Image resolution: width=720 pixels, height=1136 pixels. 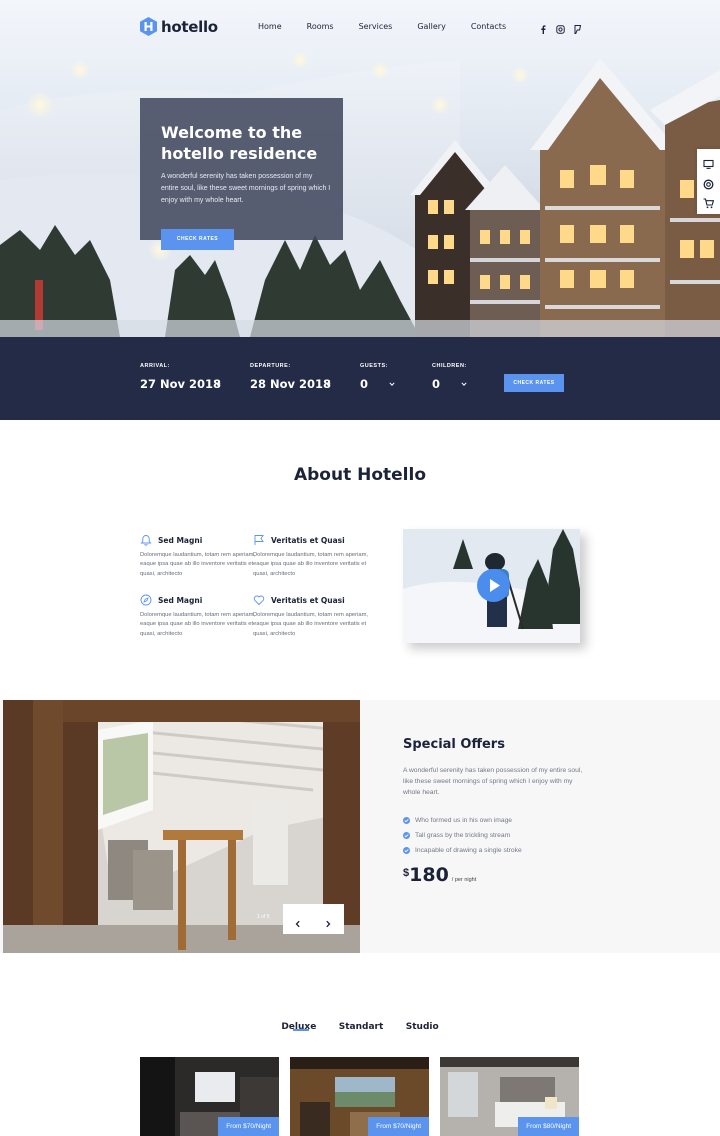 What do you see at coordinates (708, 163) in the screenshot?
I see `monitor-icon` at bounding box center [708, 163].